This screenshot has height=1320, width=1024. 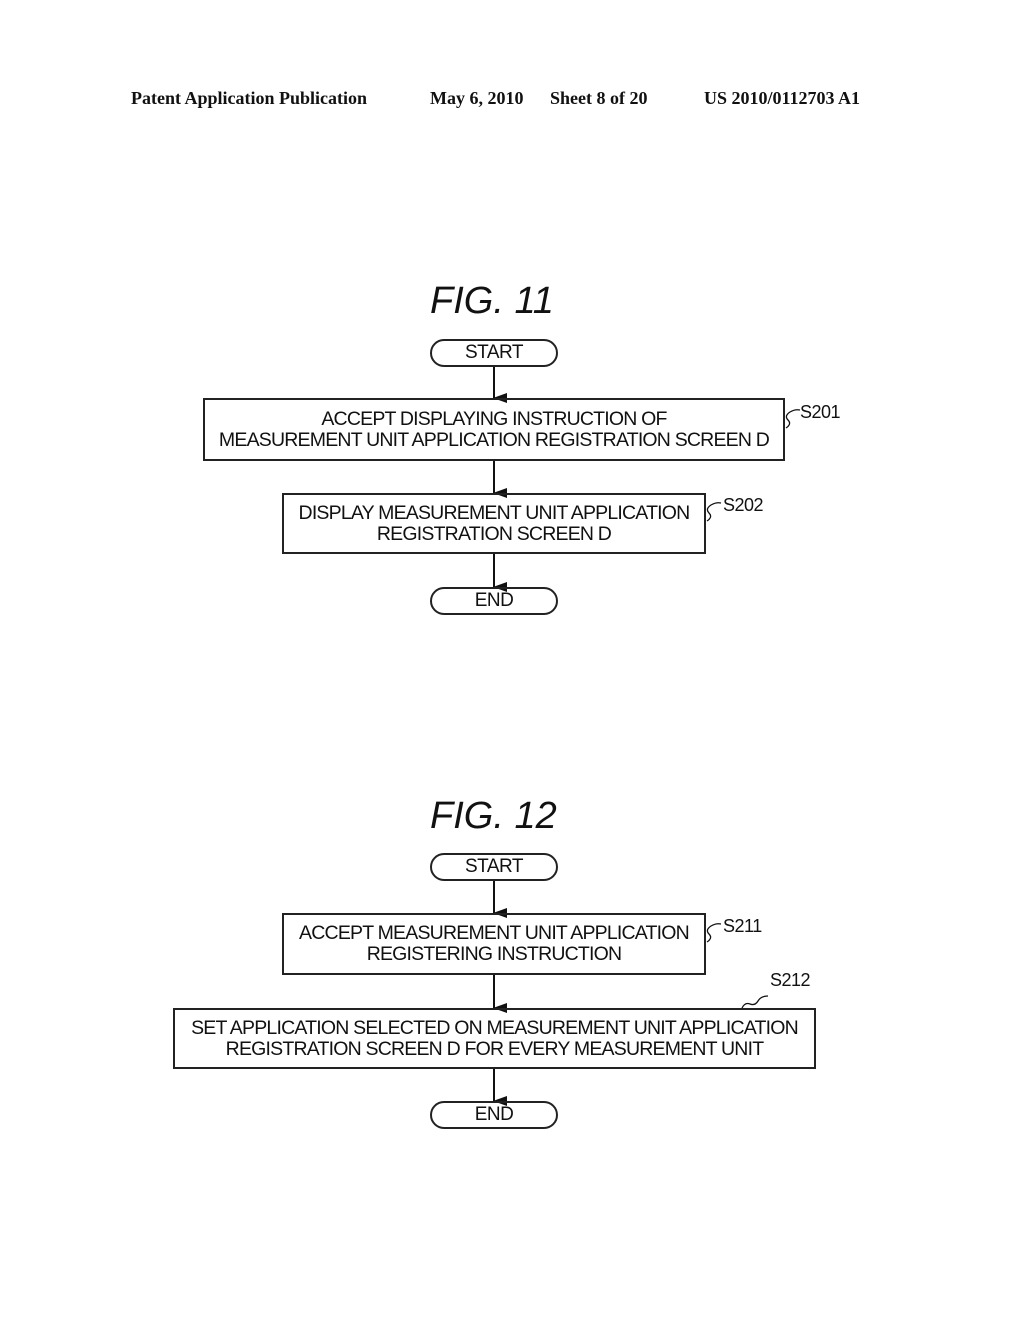 What do you see at coordinates (494, 512) in the screenshot?
I see `step-text-line: DISPLAY MEASUREMENT UNIT APPLICATION` at bounding box center [494, 512].